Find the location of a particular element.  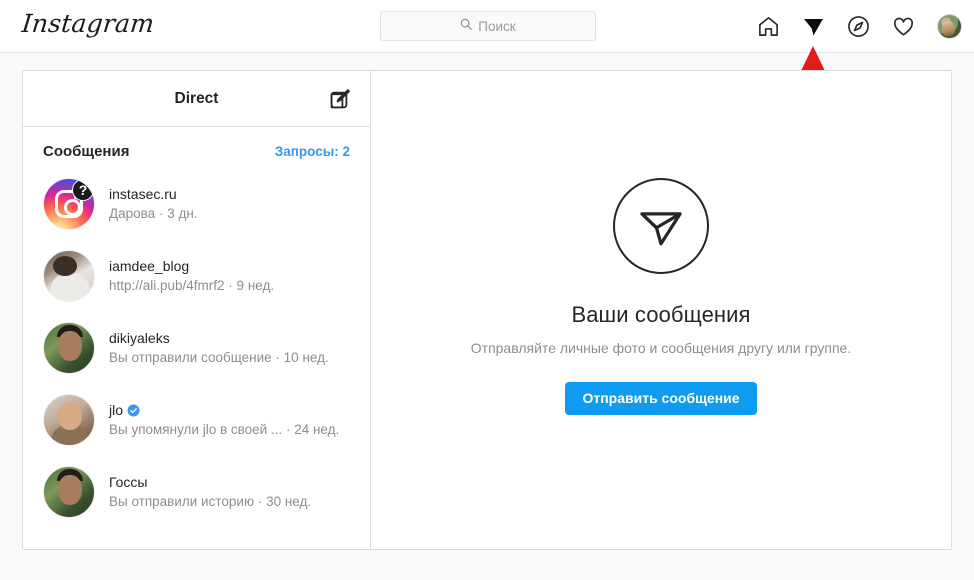

thread-name: instasec.ru is located at coordinates (229, 194).